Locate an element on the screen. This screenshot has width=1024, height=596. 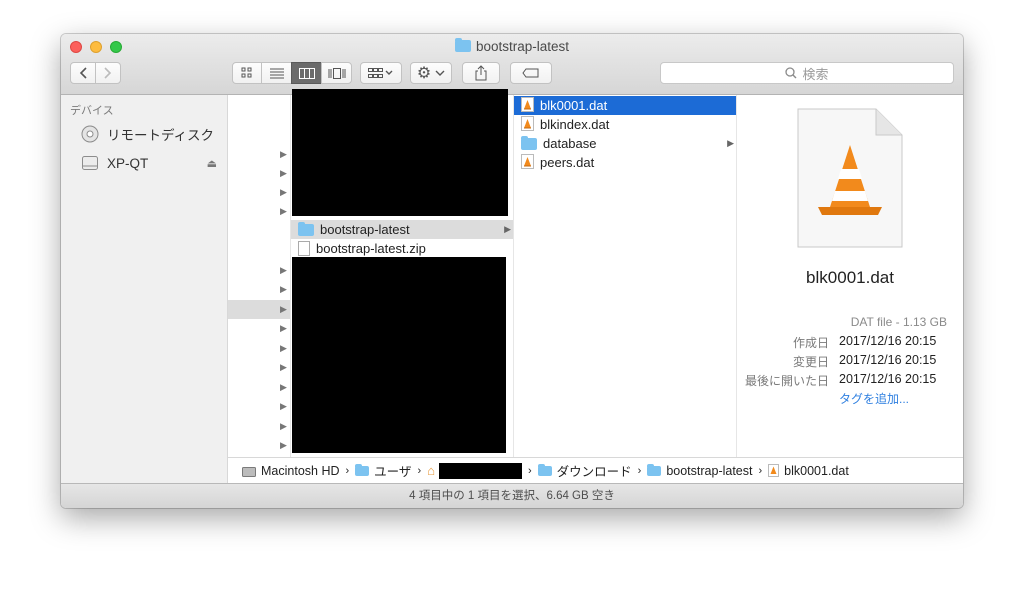
downloads-folder-icon is located at coordinates (544, 469).